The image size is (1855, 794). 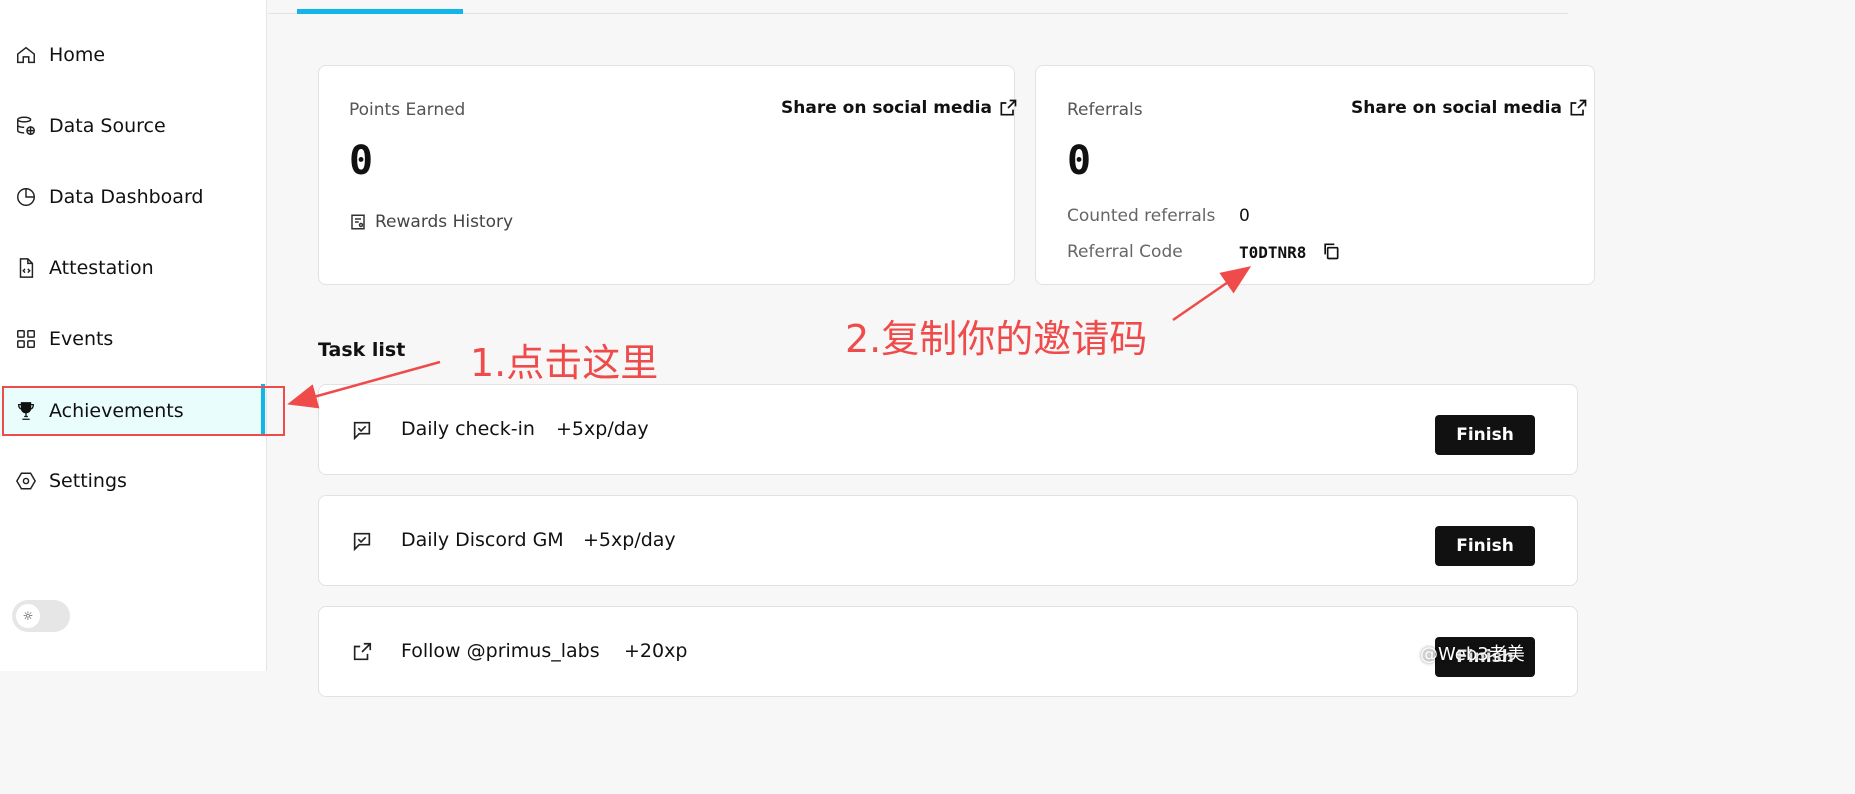 What do you see at coordinates (1125, 252) in the screenshot?
I see `referral-code-label: Referral Code` at bounding box center [1125, 252].